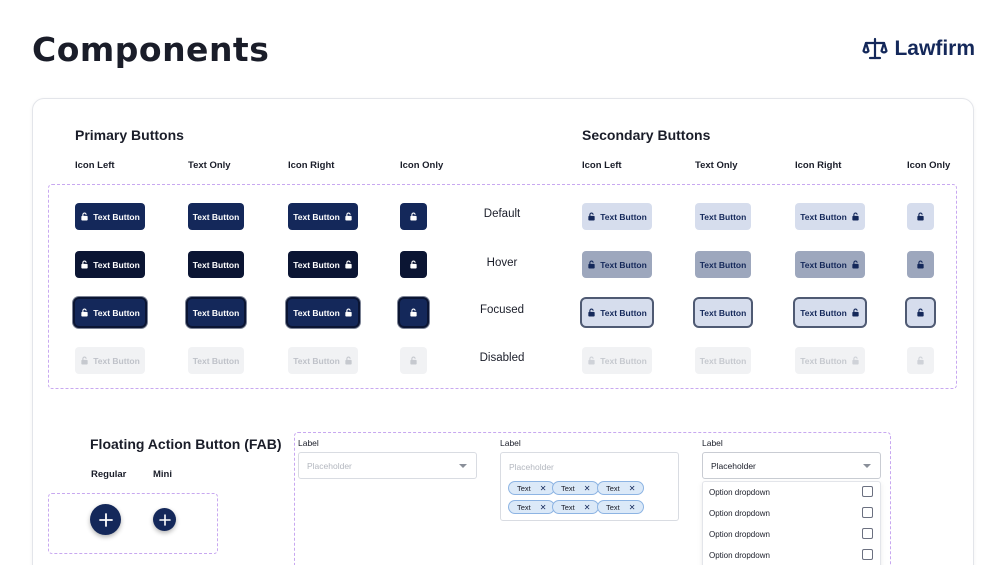  I want to click on fab-mini-label: Mini, so click(162, 474).